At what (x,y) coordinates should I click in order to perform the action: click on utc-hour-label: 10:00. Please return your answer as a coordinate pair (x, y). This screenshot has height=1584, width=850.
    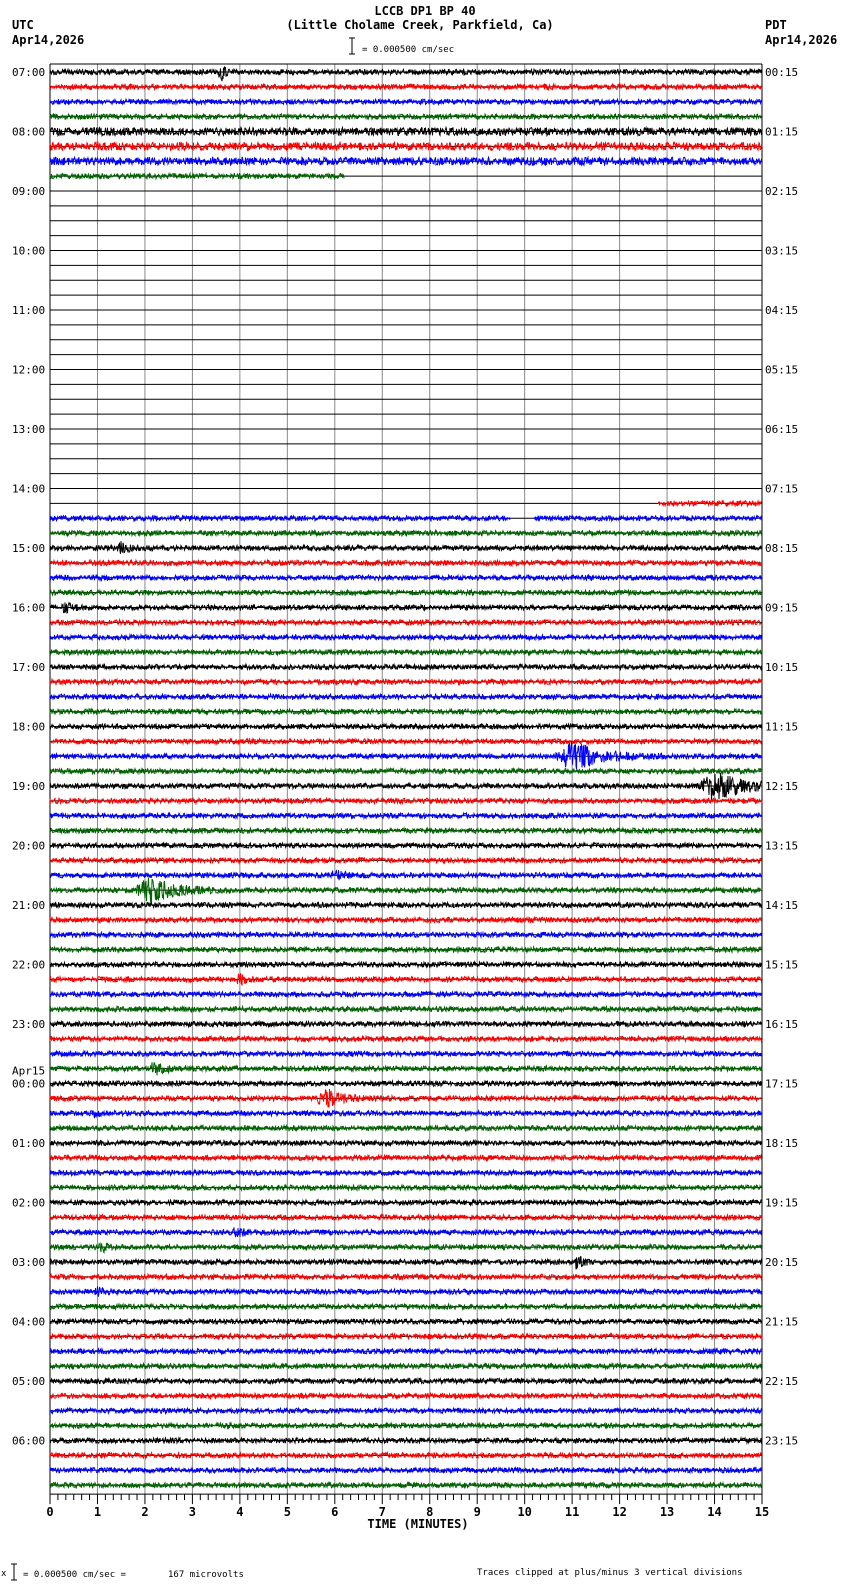
    Looking at the image, I should click on (28, 251).